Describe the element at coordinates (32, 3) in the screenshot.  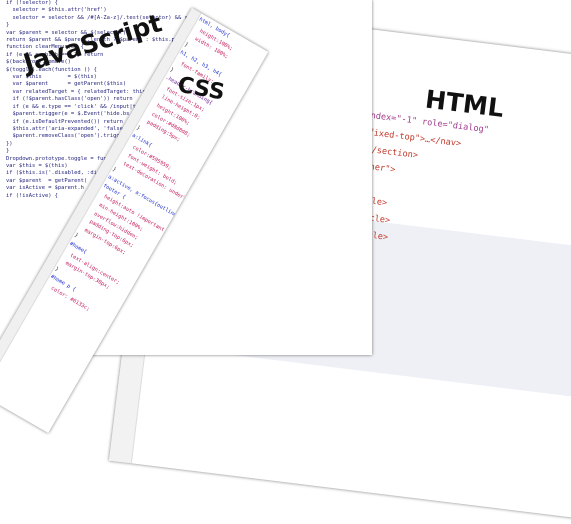
I see `code-line: if (!selector) {` at that location.